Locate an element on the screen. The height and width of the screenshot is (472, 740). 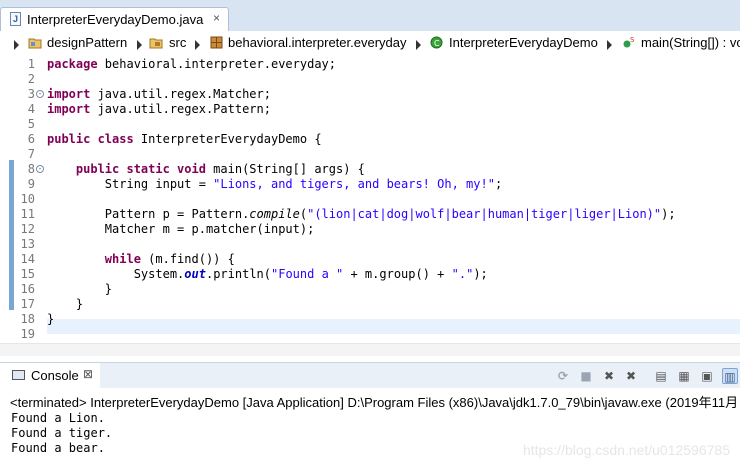
line-number: 10 is located at coordinates (27, 199).